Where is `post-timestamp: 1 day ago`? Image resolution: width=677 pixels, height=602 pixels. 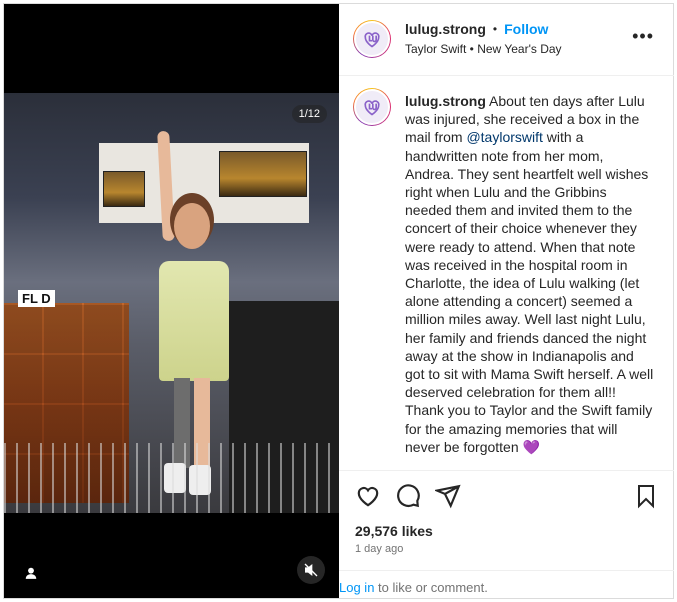 post-timestamp: 1 day ago is located at coordinates (379, 549).